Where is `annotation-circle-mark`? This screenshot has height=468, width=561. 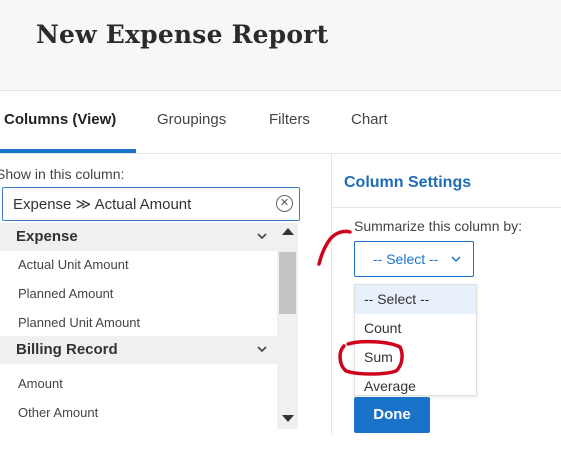 annotation-circle-mark is located at coordinates (371, 357).